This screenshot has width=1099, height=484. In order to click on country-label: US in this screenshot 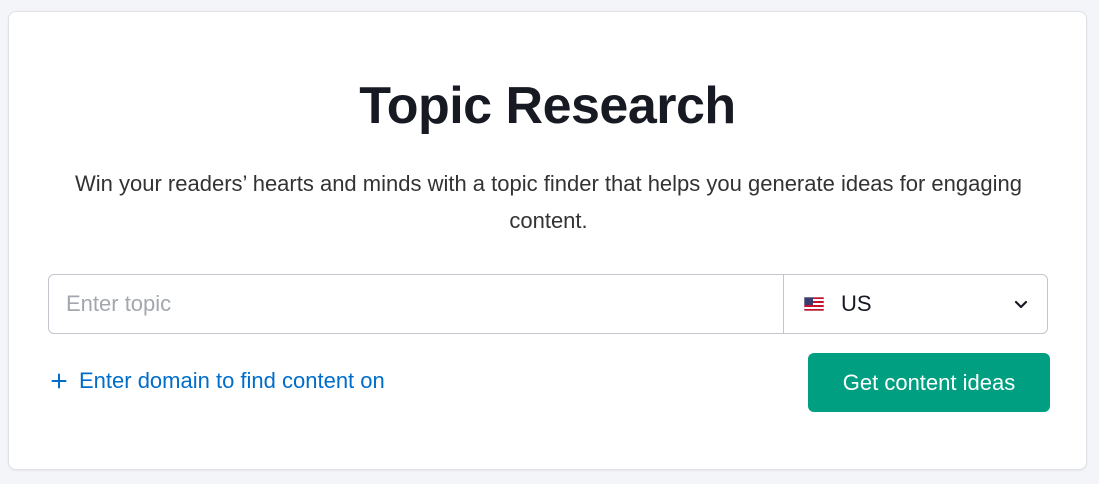, I will do `click(856, 303)`.